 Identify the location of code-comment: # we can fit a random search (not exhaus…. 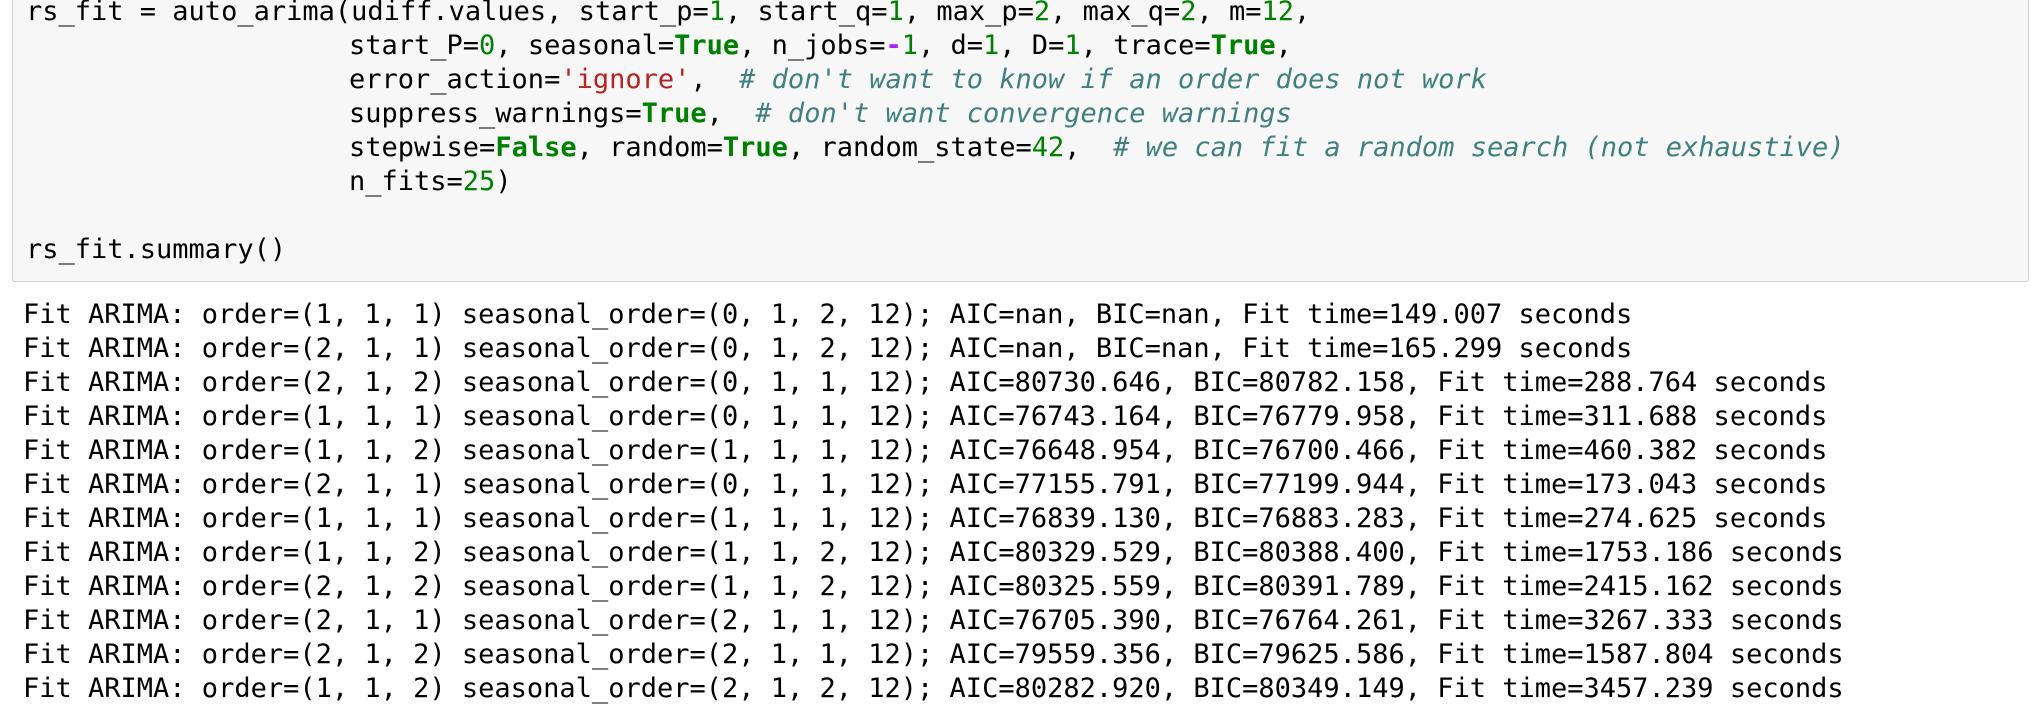
(1479, 147).